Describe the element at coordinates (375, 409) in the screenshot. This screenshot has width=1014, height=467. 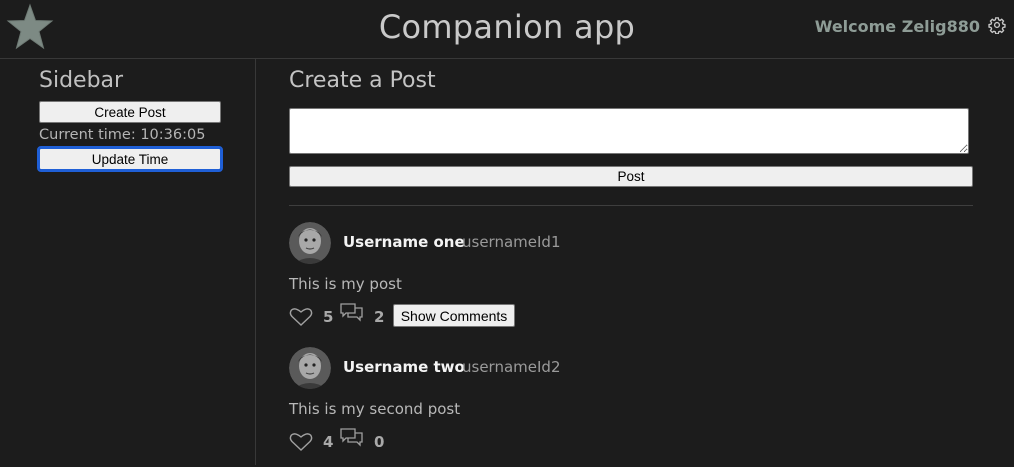
I see `post-text: This is my second post` at that location.